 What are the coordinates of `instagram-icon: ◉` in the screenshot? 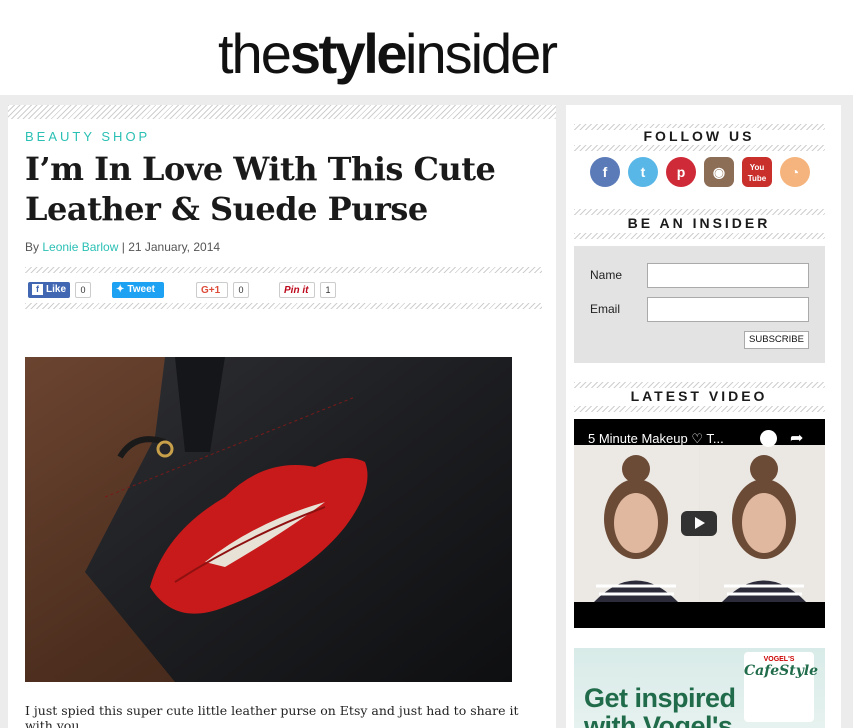 It's located at (719, 172).